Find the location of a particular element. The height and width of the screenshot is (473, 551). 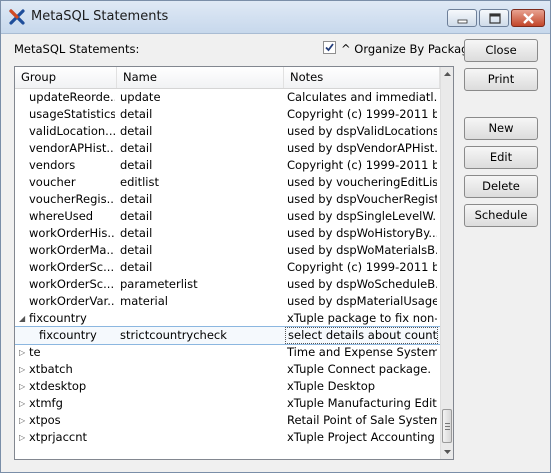

collapse-arrow-icon: ◢ is located at coordinates (23, 318).